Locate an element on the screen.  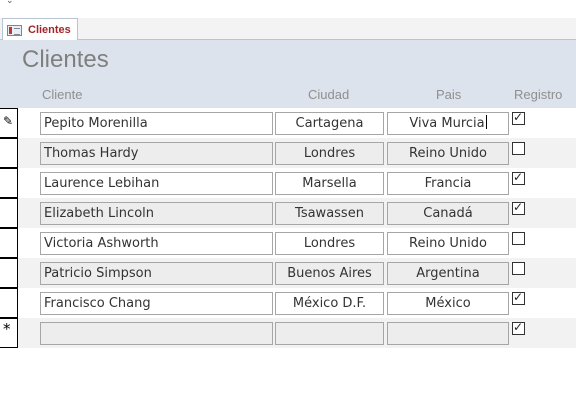
record-selector: * is located at coordinates (9, 333).